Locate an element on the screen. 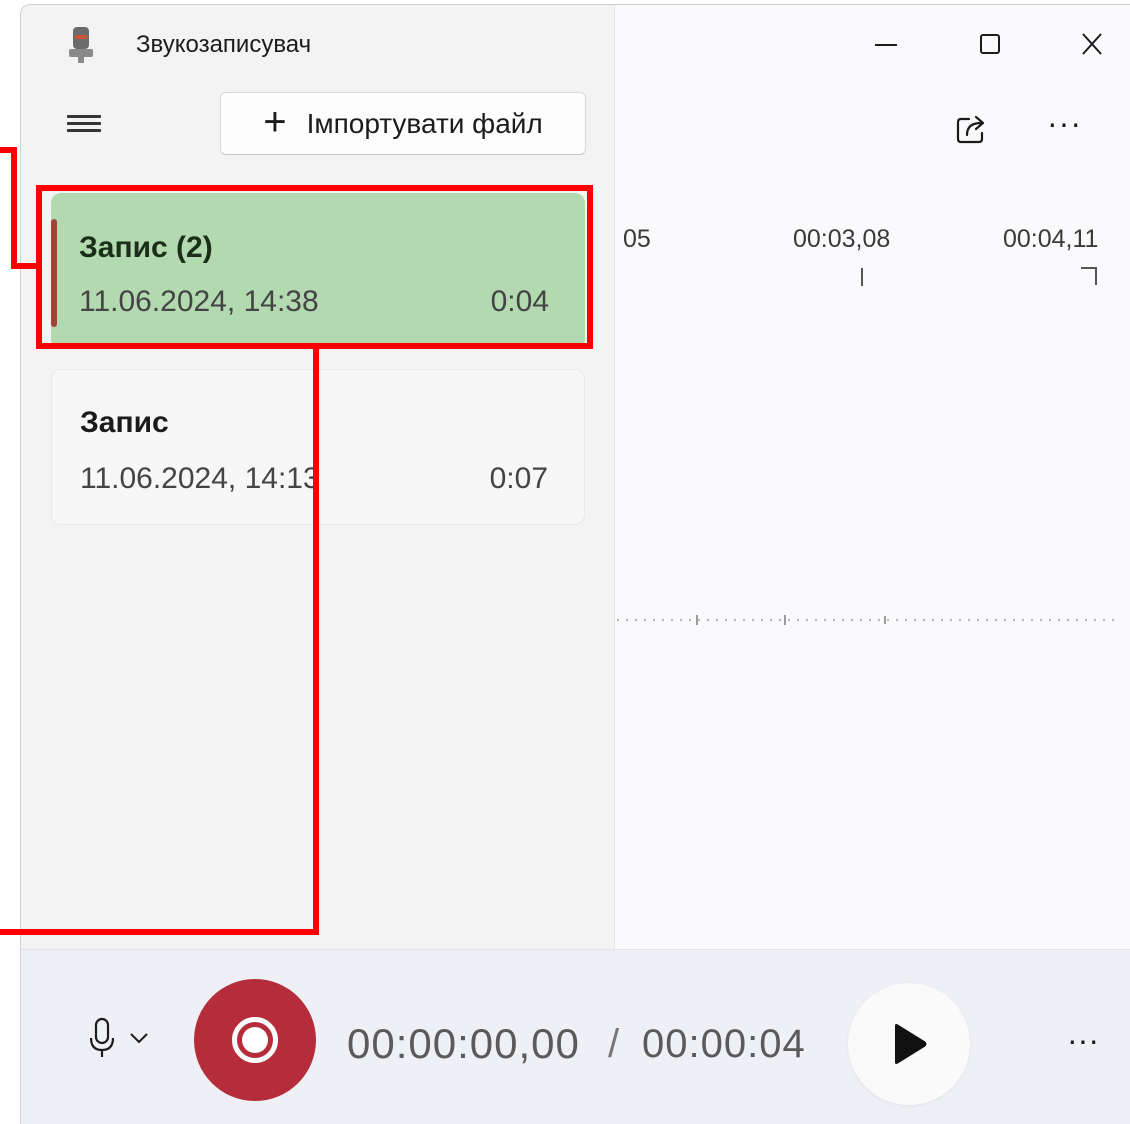  record-icon is located at coordinates (255, 1040).